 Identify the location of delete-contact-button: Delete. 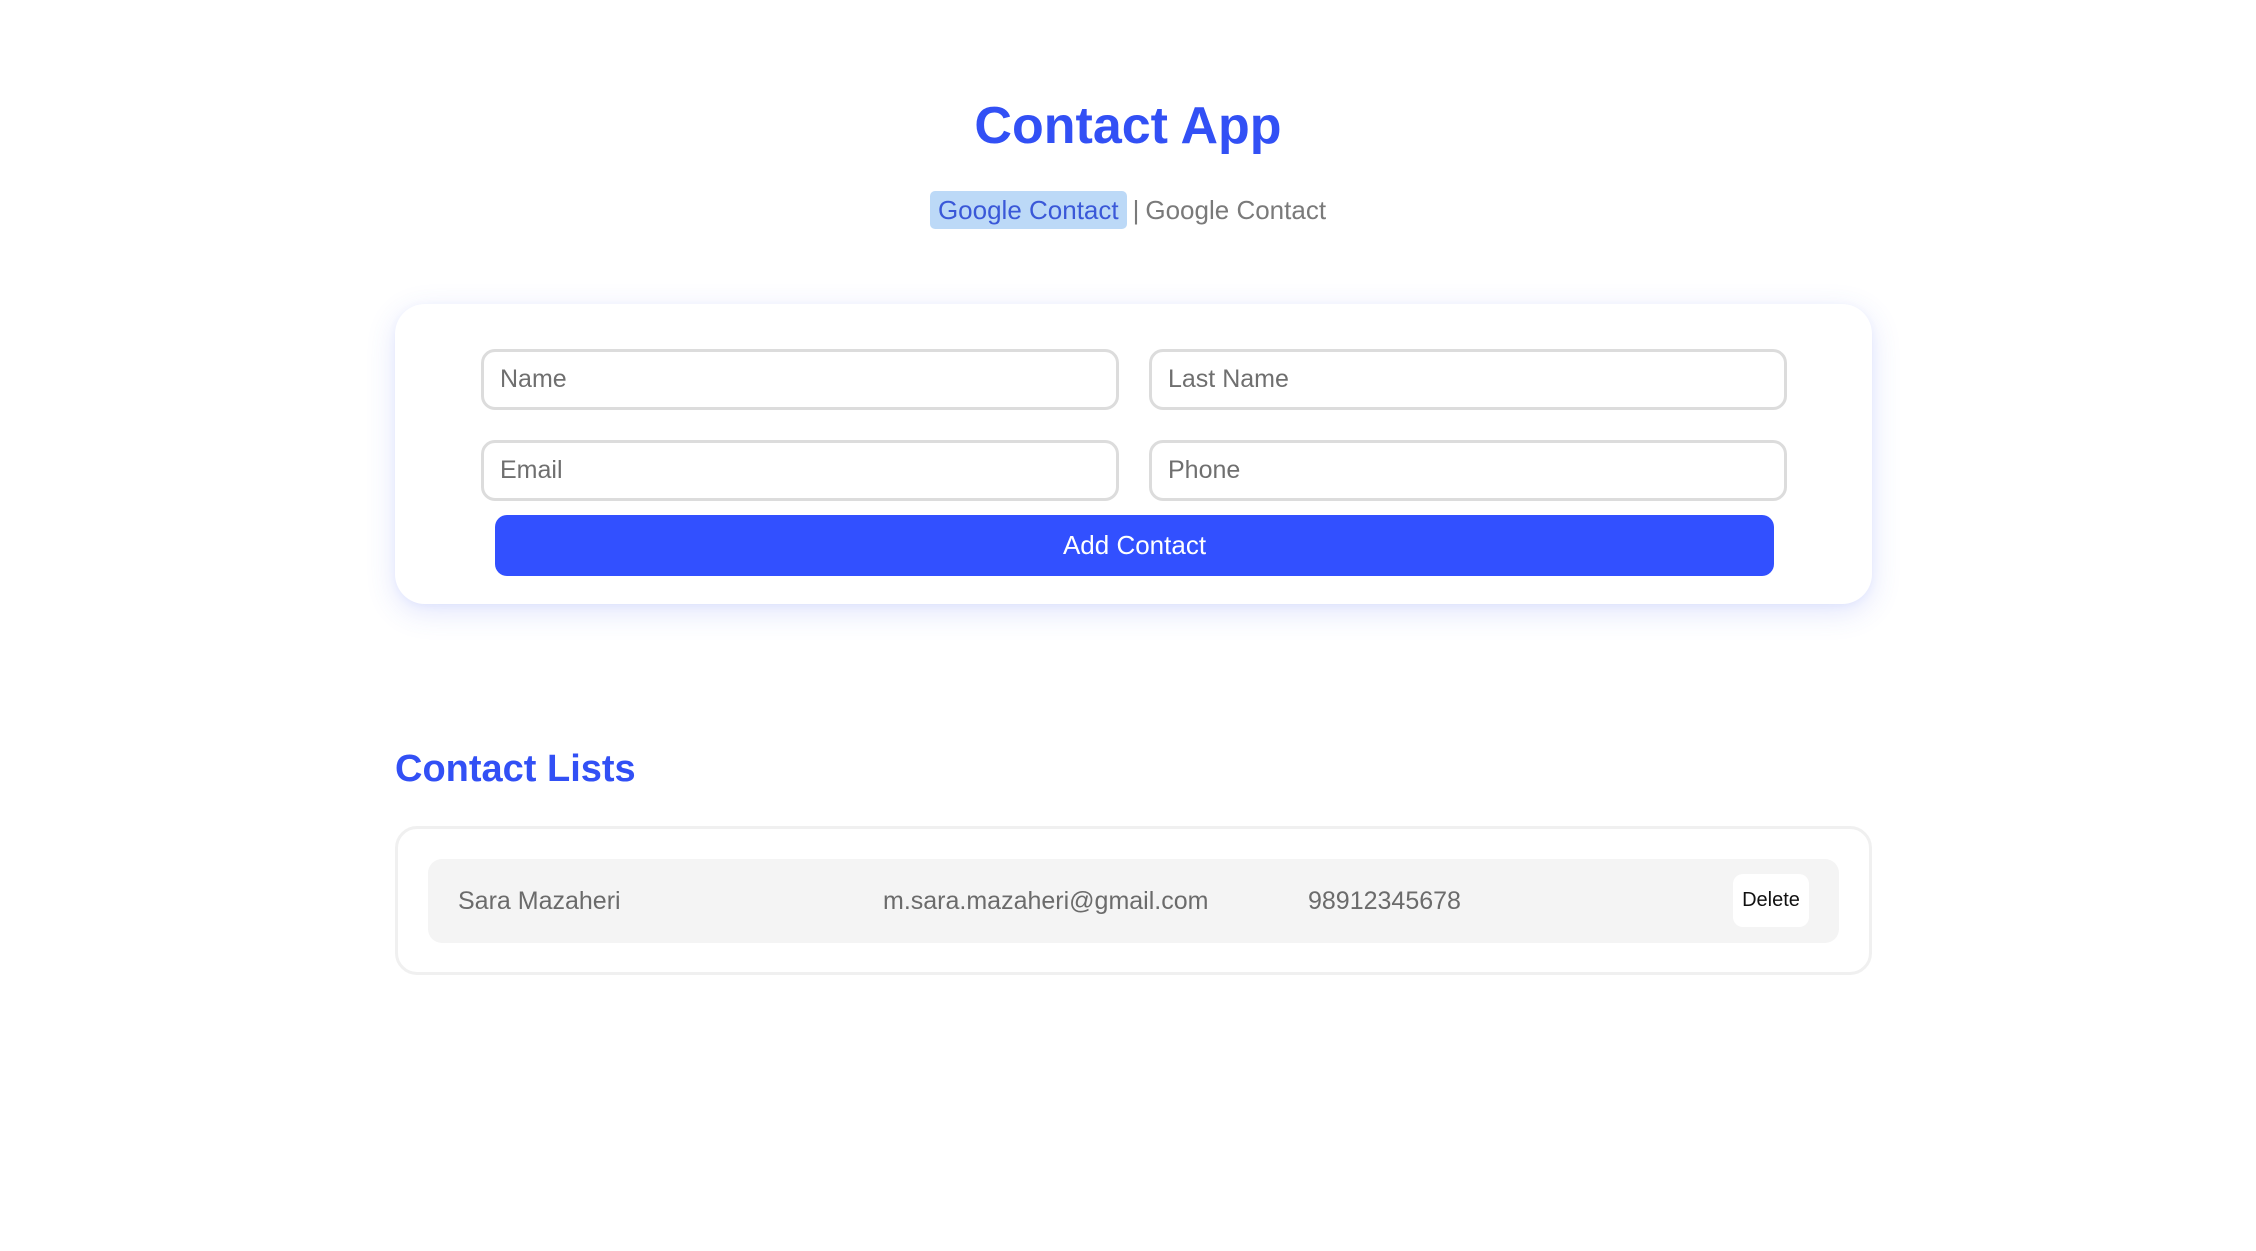
(1771, 900).